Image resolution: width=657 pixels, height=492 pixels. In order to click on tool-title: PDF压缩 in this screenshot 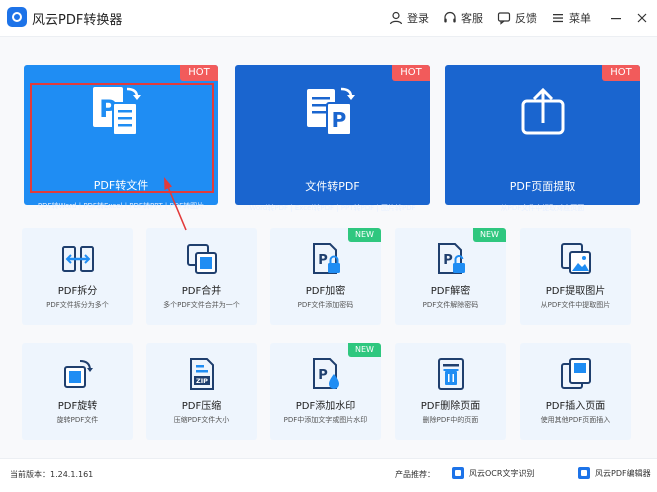, I will do `click(201, 406)`.